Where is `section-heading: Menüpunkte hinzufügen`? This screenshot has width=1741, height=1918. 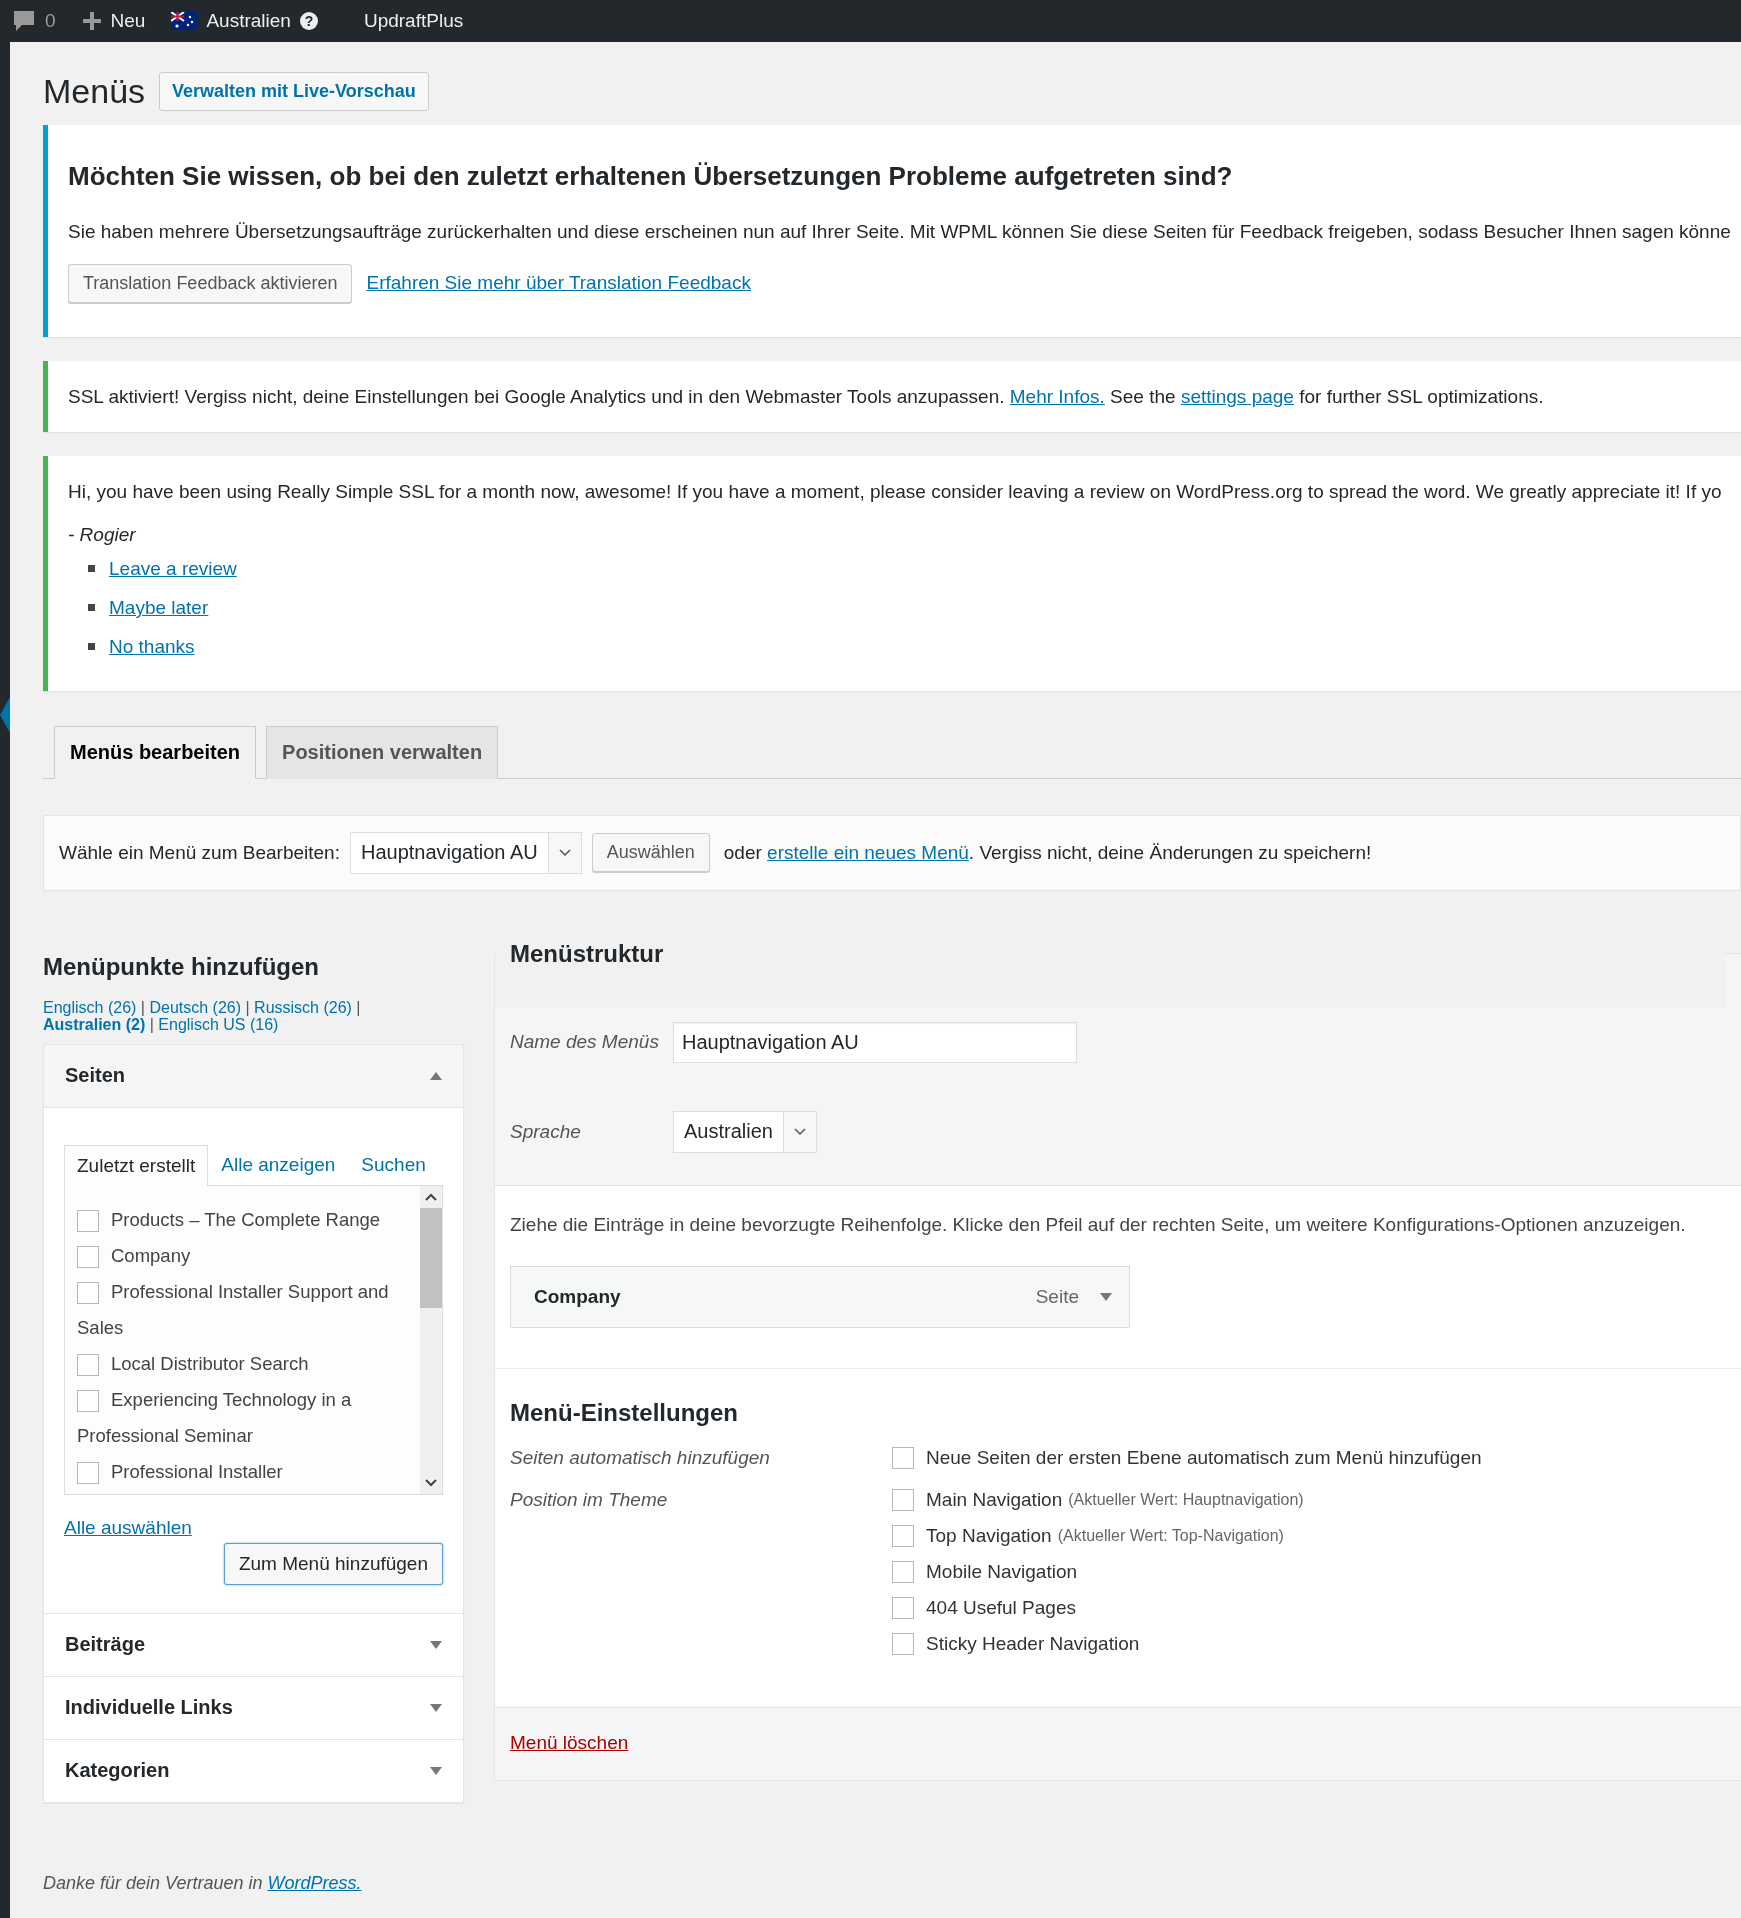
section-heading: Menüpunkte hinzufügen is located at coordinates (181, 966).